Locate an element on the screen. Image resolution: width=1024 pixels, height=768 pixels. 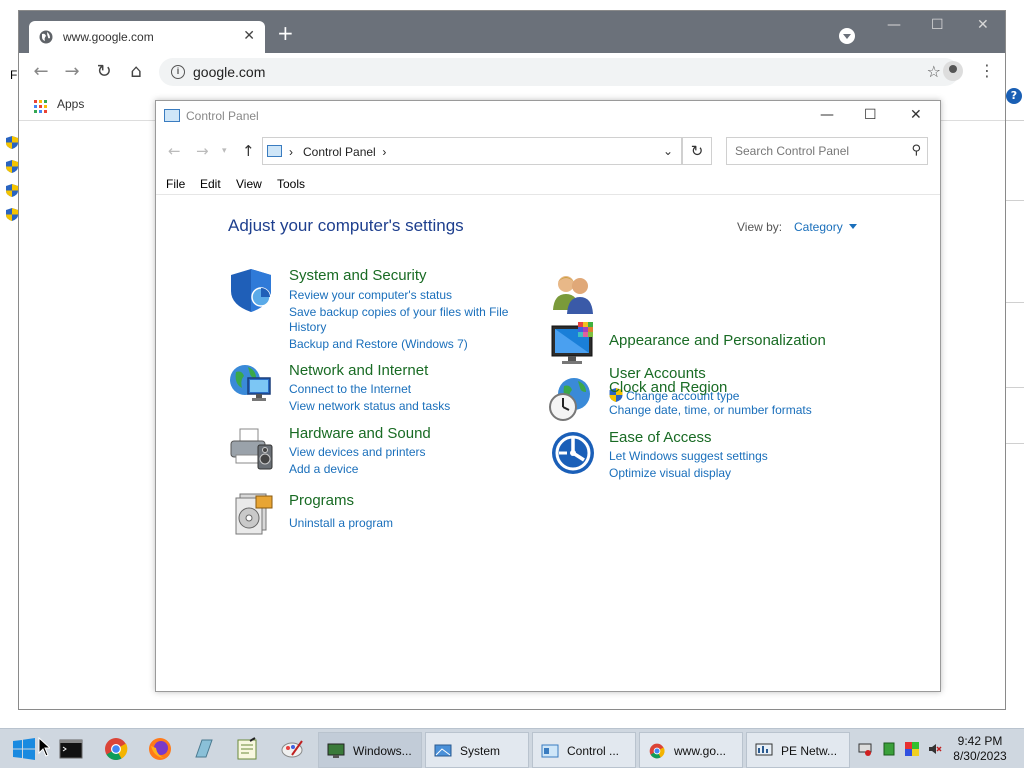
close-tab-icon: ✕ is located at coordinates (249, 35).